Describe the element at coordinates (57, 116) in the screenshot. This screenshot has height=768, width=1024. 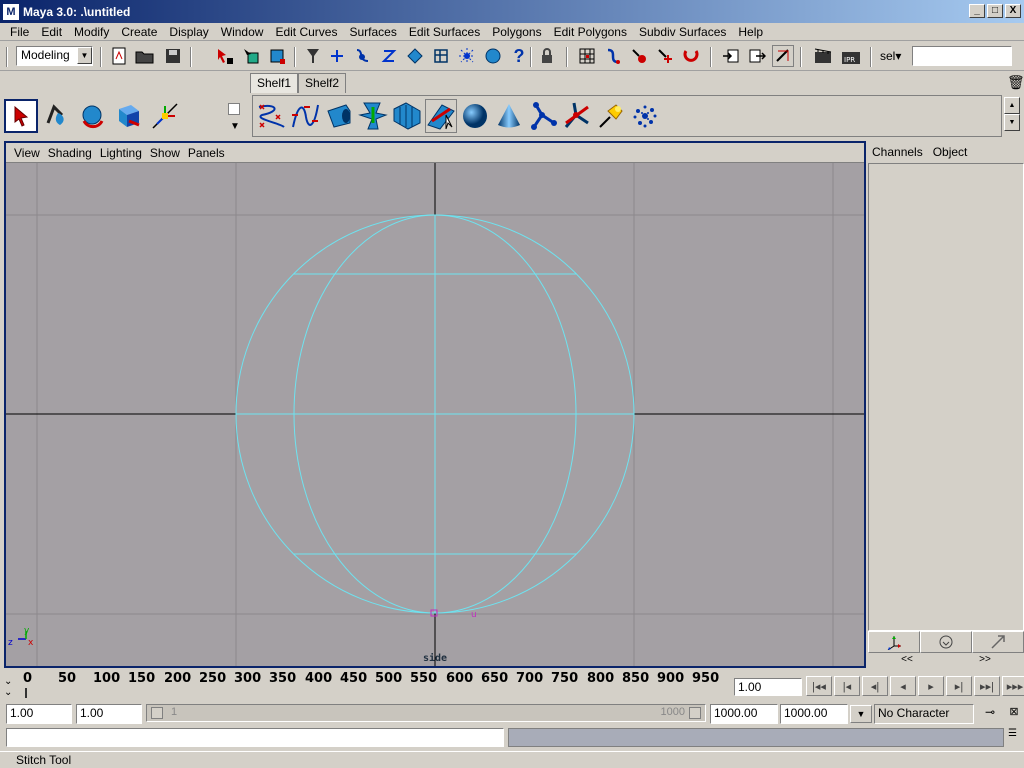
I see `lasso-tool-icon` at that location.